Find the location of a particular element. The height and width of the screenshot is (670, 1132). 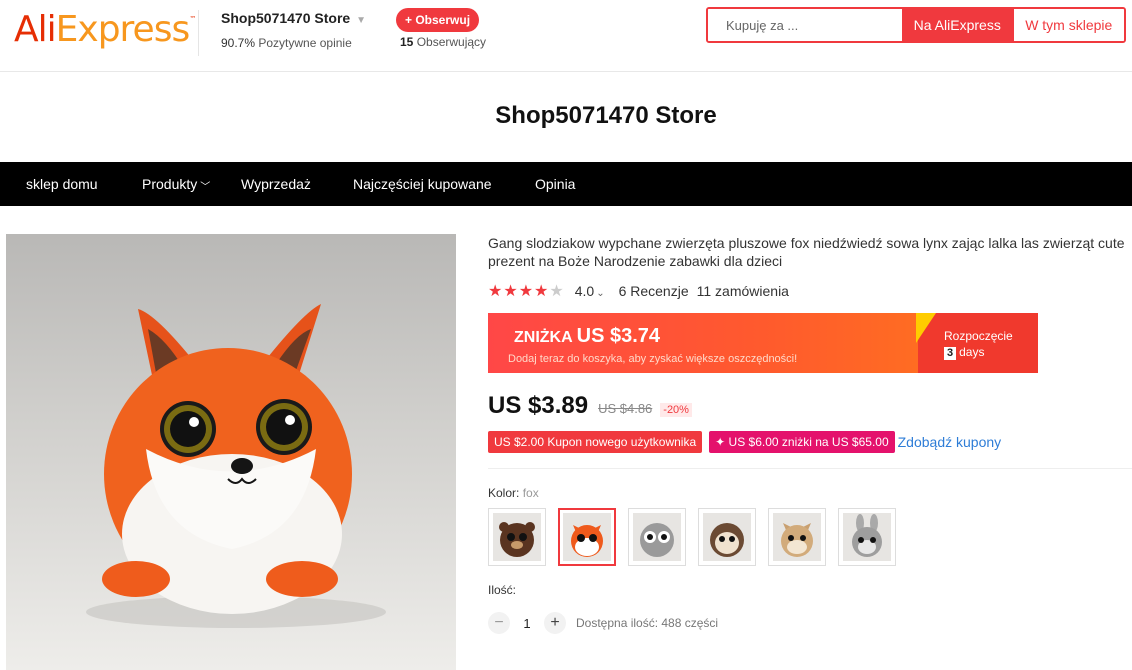

store-discount-coupon: ✦ US $6.00 zniżki na US $65.00 is located at coordinates (802, 442).